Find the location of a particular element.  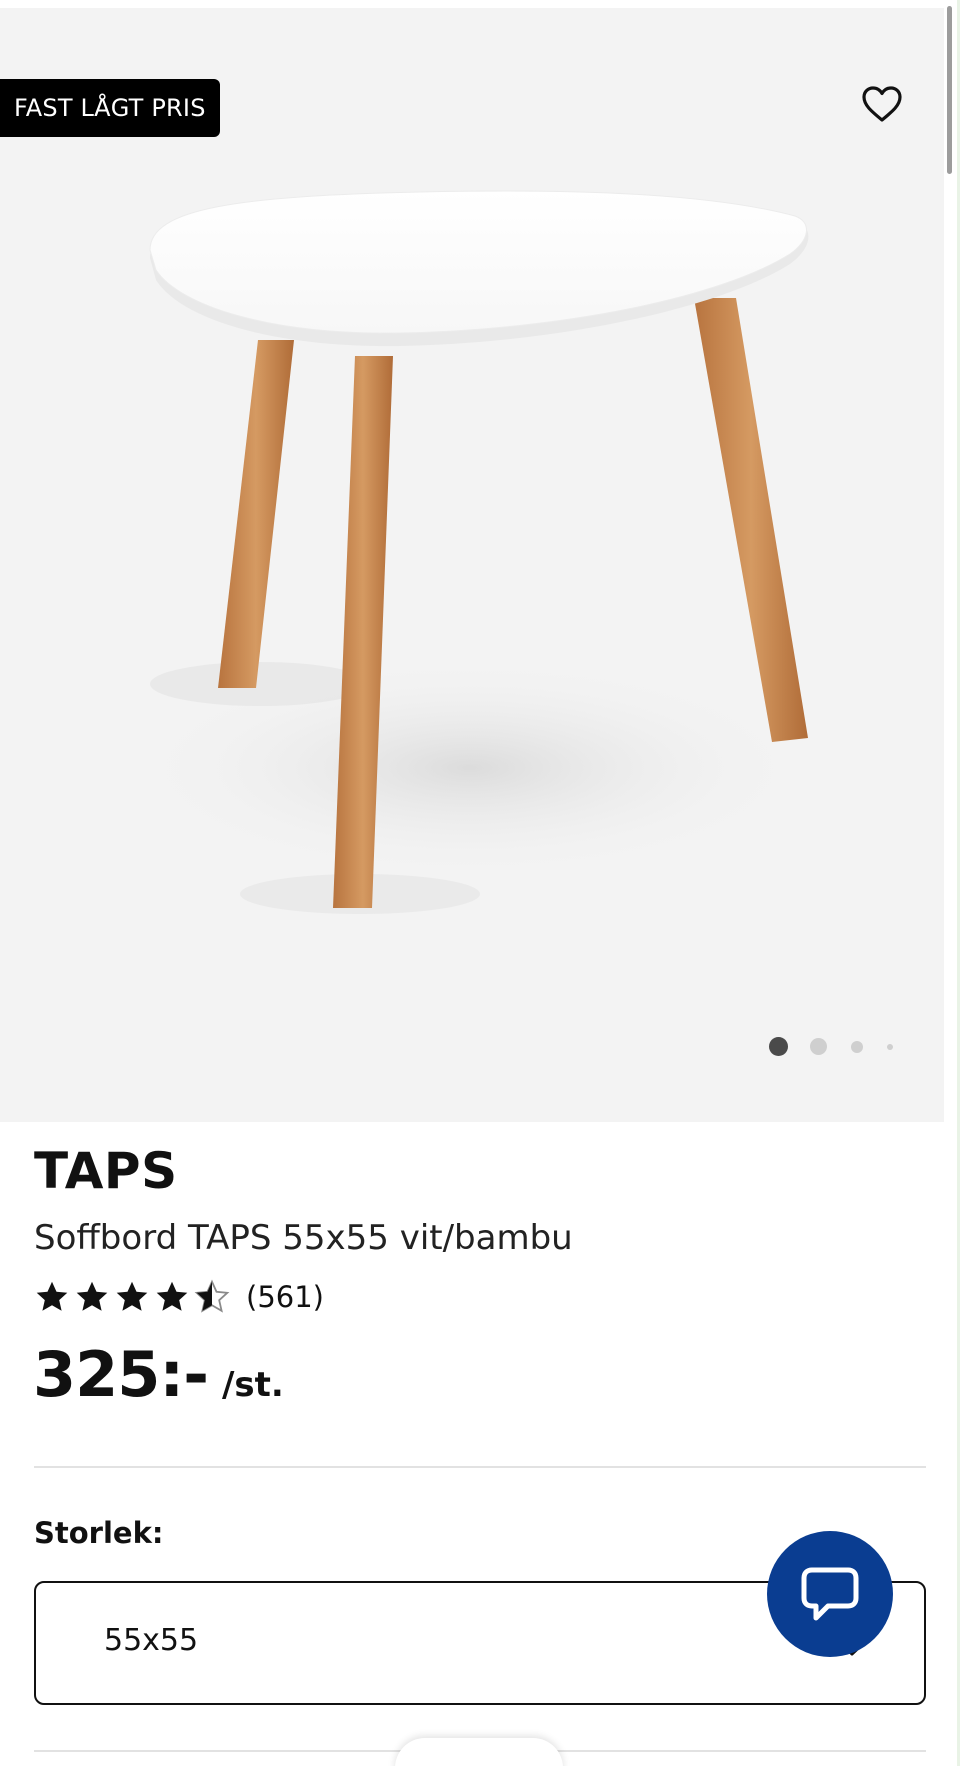

heart-icon is located at coordinates (882, 104).